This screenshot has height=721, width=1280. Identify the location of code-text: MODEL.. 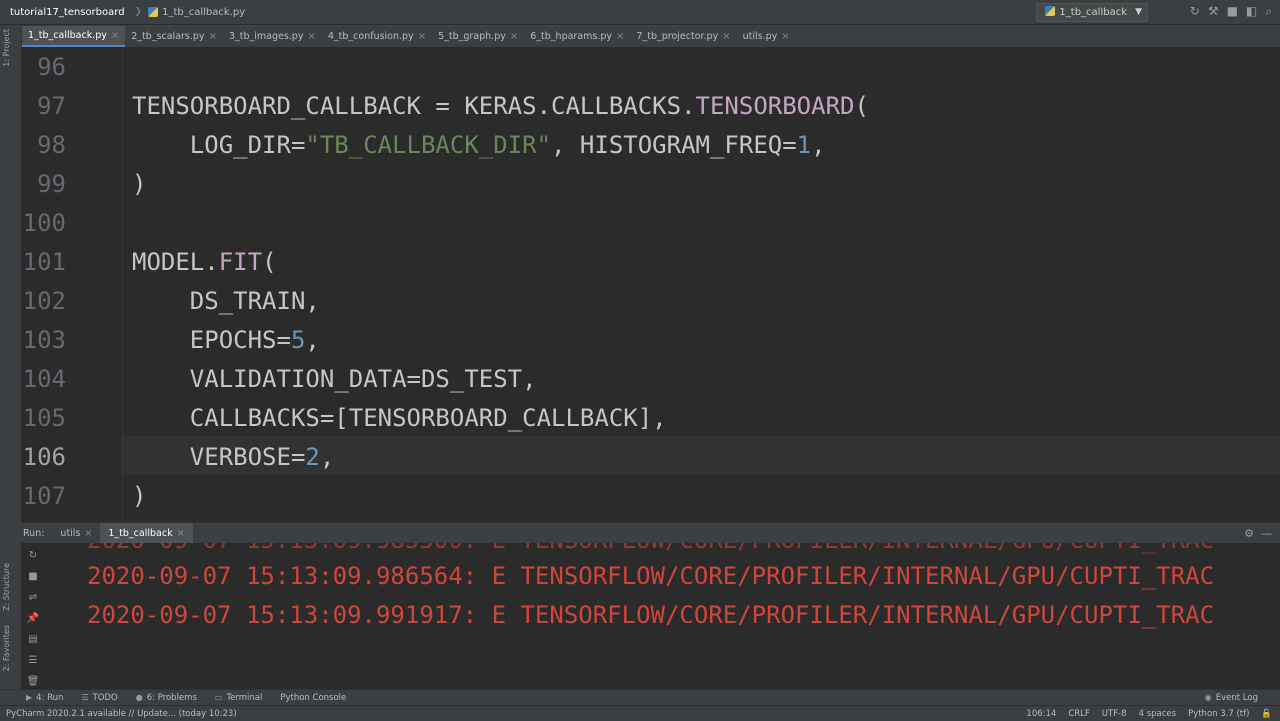
(175, 262).